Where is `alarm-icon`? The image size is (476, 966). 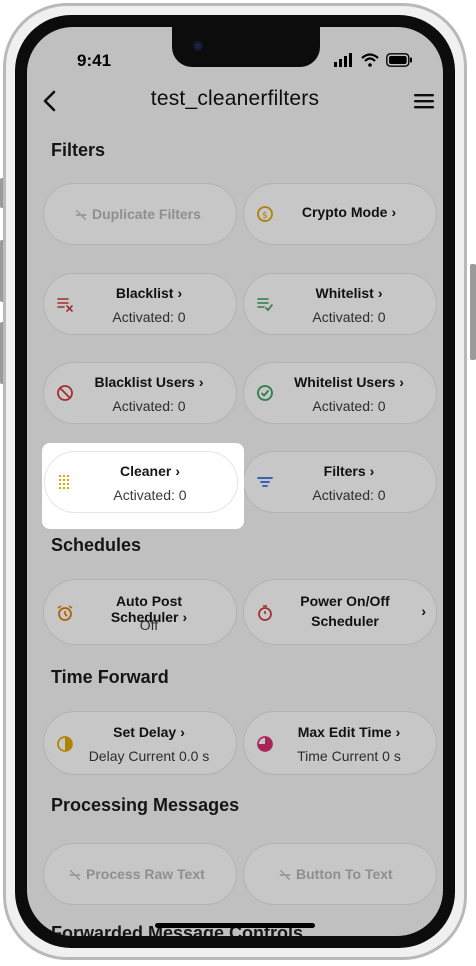 alarm-icon is located at coordinates (65, 613).